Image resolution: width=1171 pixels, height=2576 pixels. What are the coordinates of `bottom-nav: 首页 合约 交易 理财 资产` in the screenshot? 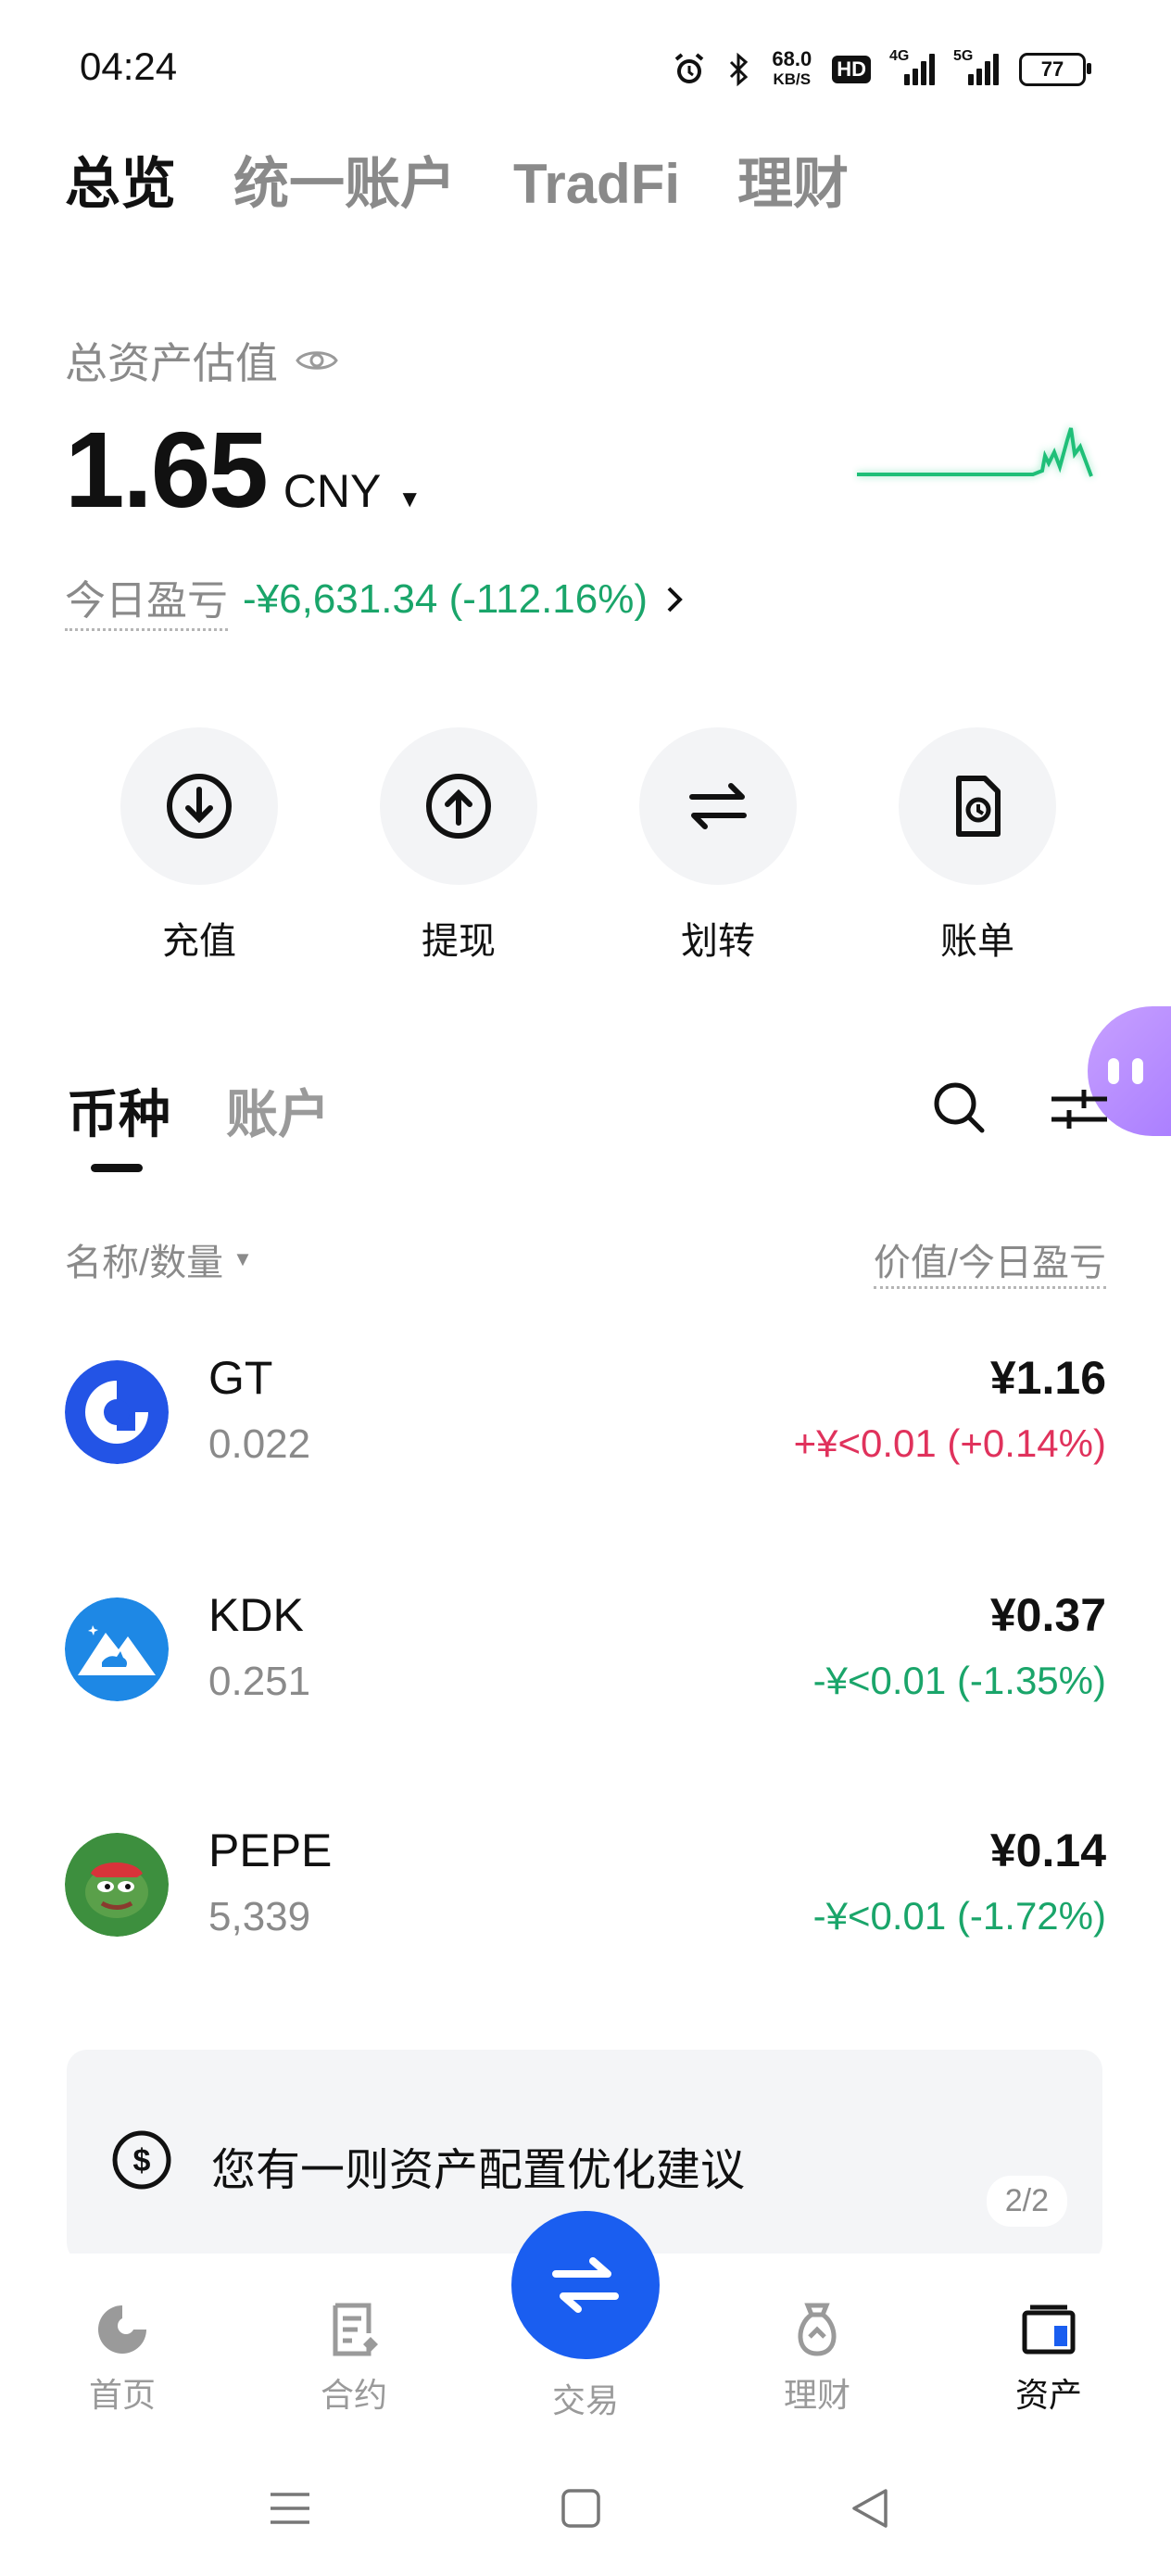 It's located at (585, 2325).